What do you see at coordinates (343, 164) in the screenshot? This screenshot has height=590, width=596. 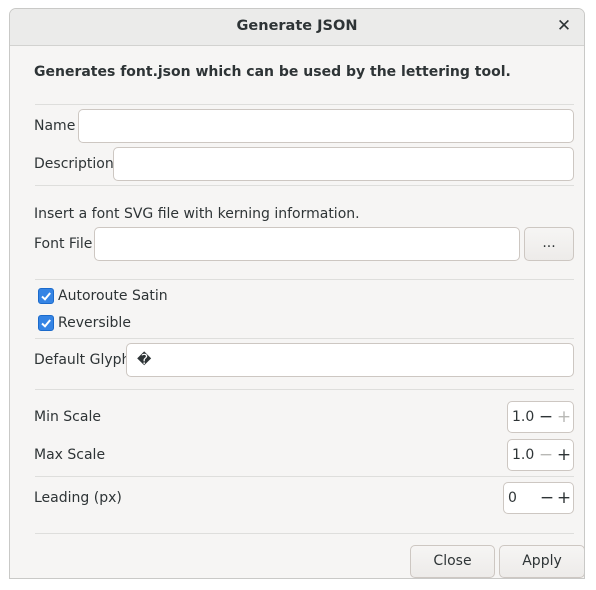 I see `description-input` at bounding box center [343, 164].